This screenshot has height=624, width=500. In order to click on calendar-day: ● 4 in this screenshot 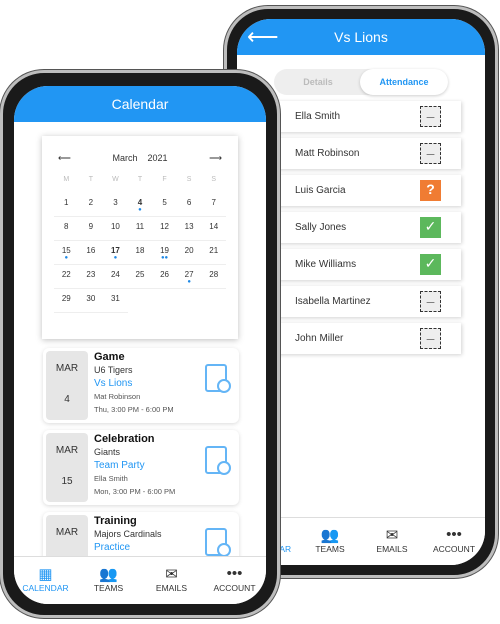, I will do `click(140, 205)`.